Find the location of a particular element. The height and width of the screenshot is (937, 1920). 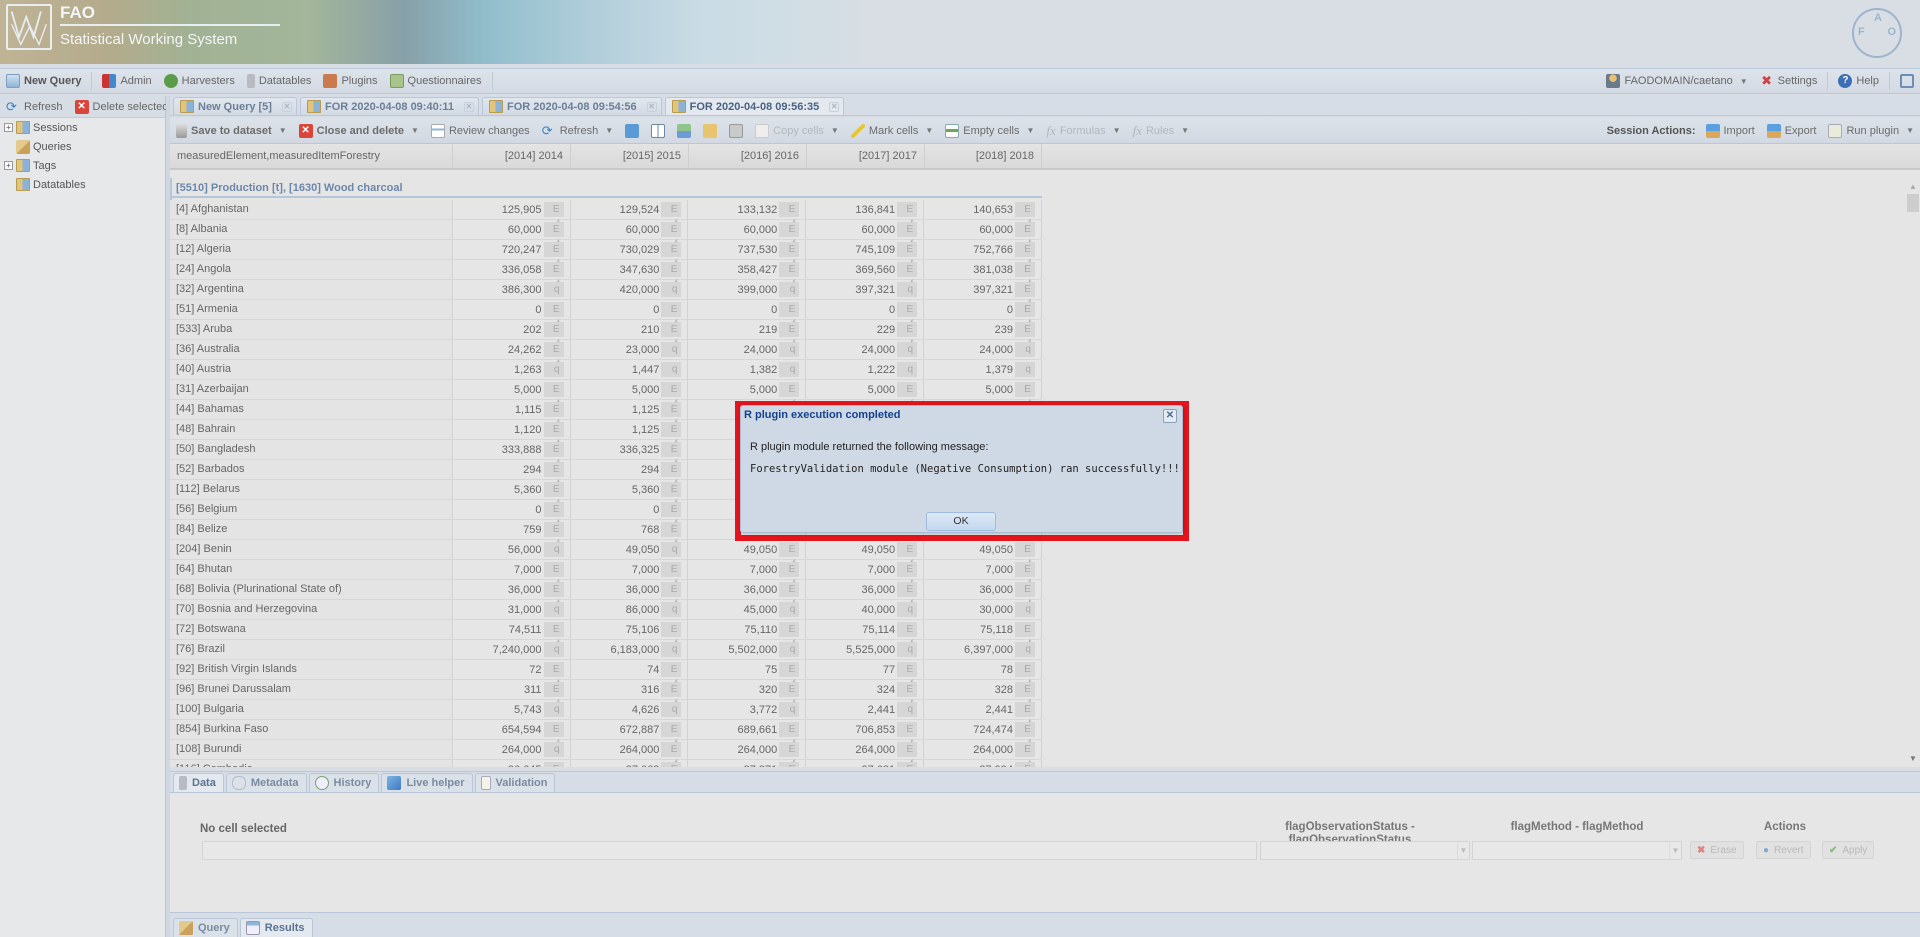

review-changes-button: Review changes is located at coordinates (480, 130).